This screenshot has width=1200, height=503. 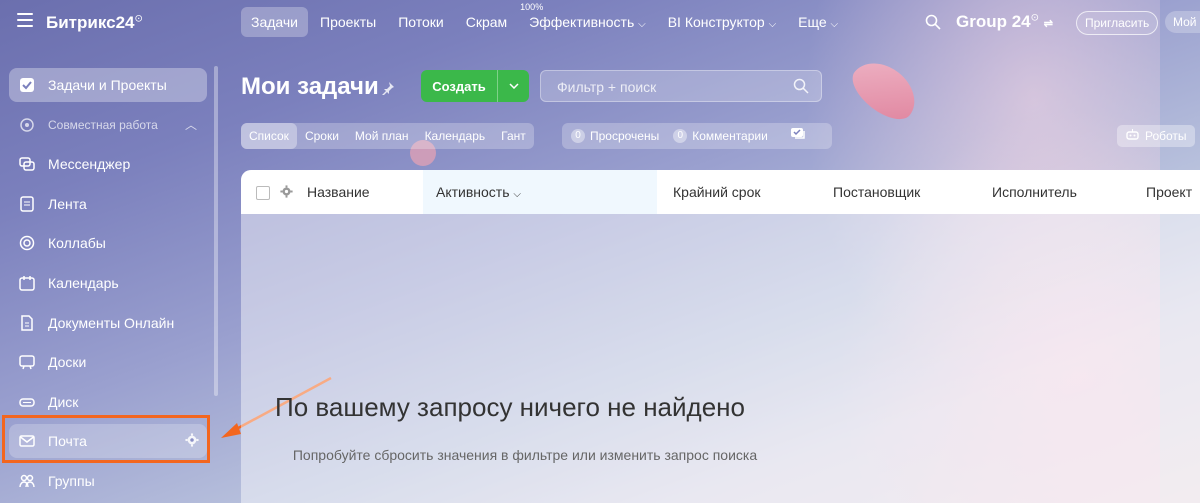 I want to click on brand-logo: Битрикс24⊙, so click(x=94, y=23).